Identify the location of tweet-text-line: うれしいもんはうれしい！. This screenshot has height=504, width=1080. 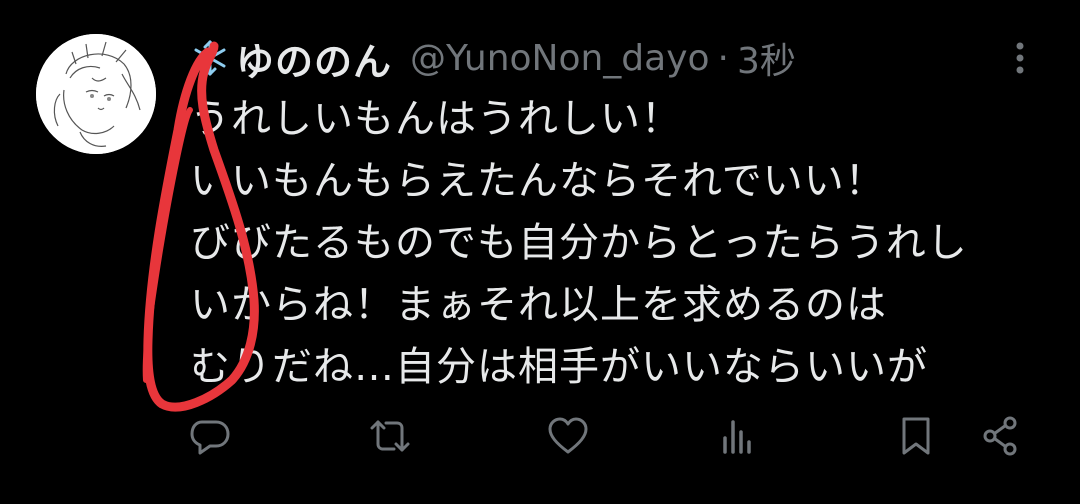
(436, 119).